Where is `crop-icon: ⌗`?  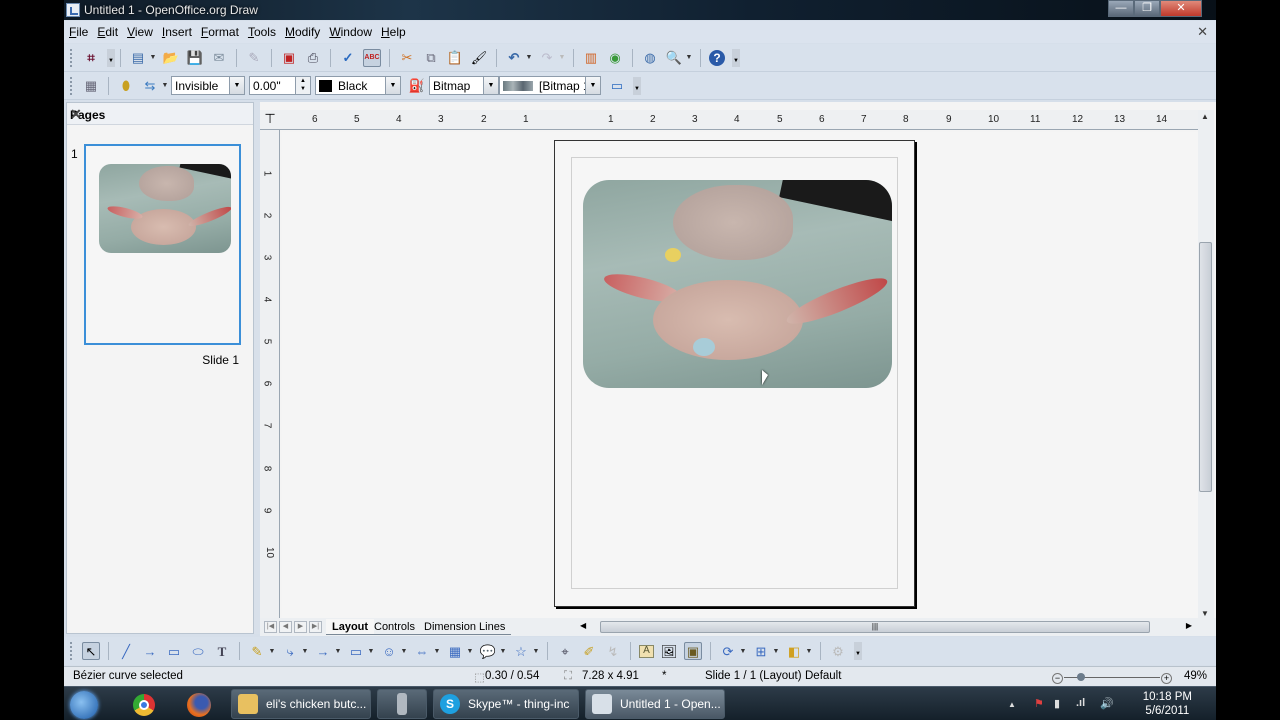 crop-icon: ⌗ is located at coordinates (91, 58).